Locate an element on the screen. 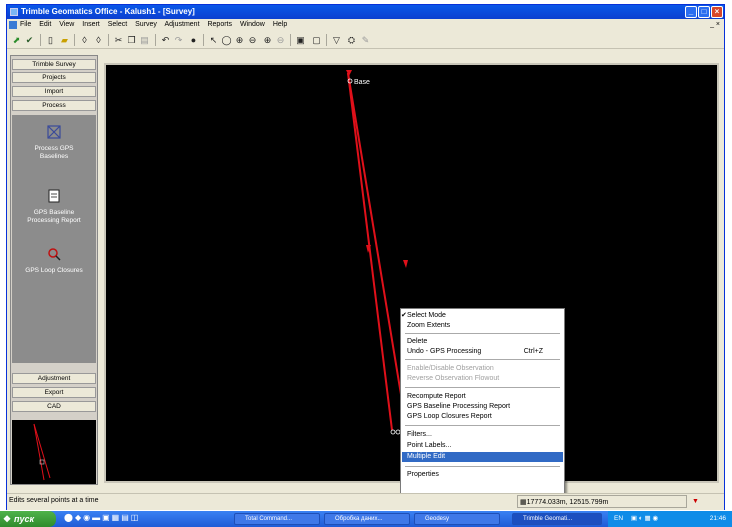  menu-item-multiple-edit: Multiple Edit is located at coordinates (482, 457).